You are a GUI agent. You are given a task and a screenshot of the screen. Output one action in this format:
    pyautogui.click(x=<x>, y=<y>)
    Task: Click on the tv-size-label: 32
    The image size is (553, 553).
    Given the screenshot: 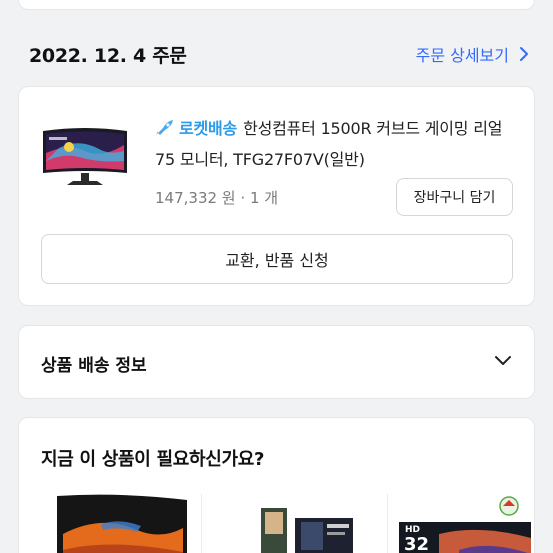 What is the action you would take?
    pyautogui.click(x=417, y=543)
    